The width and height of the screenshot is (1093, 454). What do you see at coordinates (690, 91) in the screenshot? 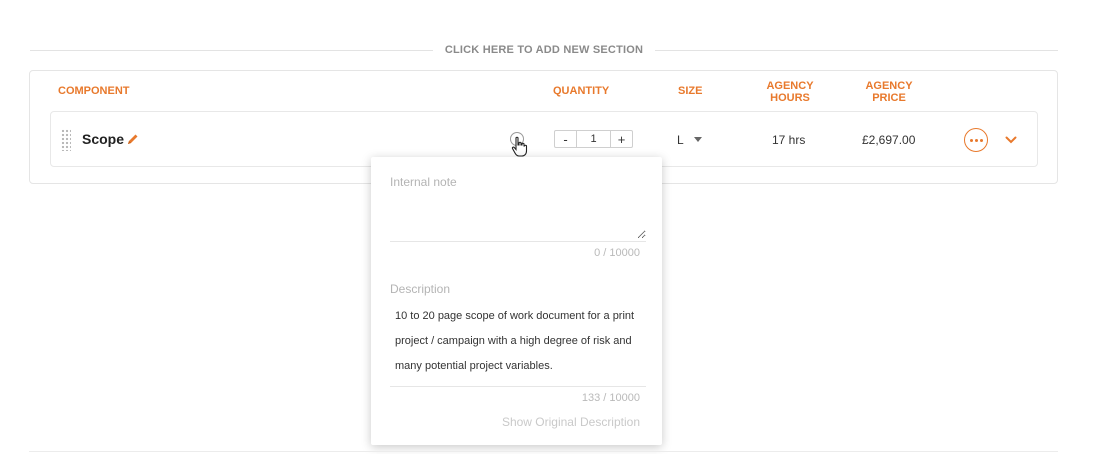
I see `column-header-size: SIZE` at bounding box center [690, 91].